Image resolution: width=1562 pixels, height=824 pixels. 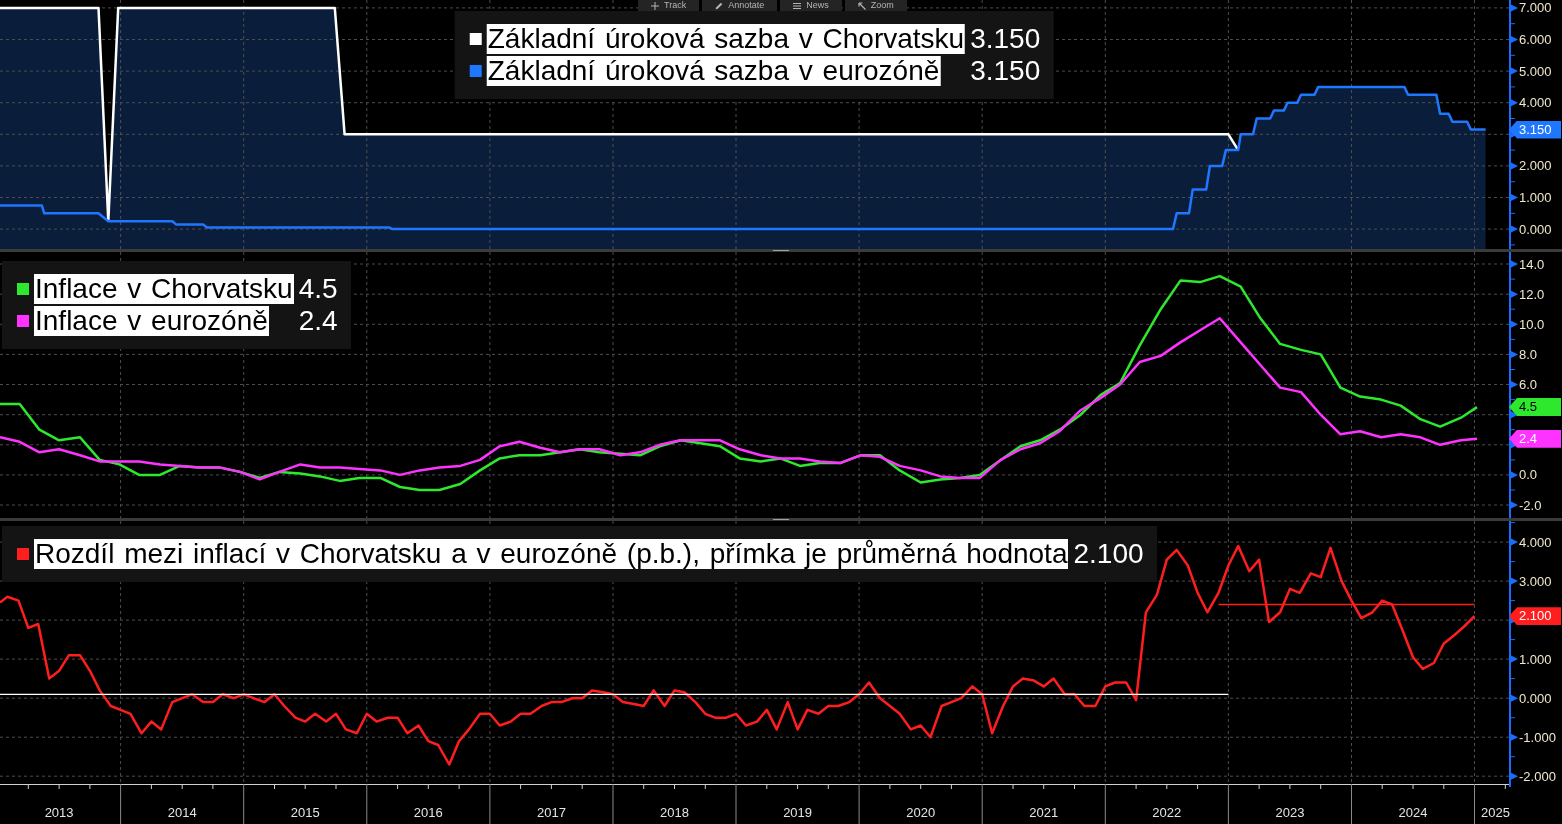 I want to click on axis-label: 2025, so click(x=1495, y=812).